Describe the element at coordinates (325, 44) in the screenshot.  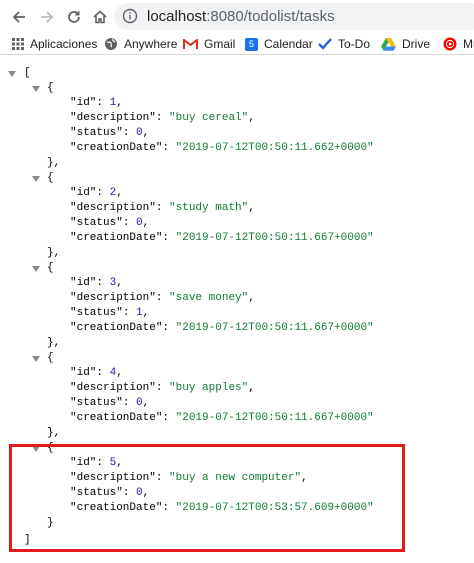
I see `check-icon` at that location.